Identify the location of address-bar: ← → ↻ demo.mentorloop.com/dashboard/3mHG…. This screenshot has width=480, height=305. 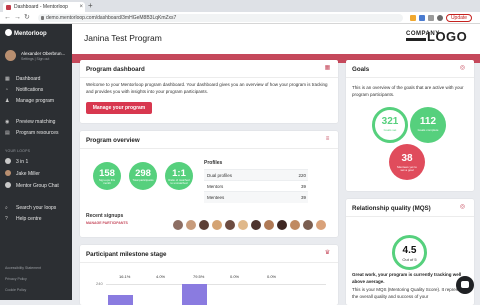
(240, 18).